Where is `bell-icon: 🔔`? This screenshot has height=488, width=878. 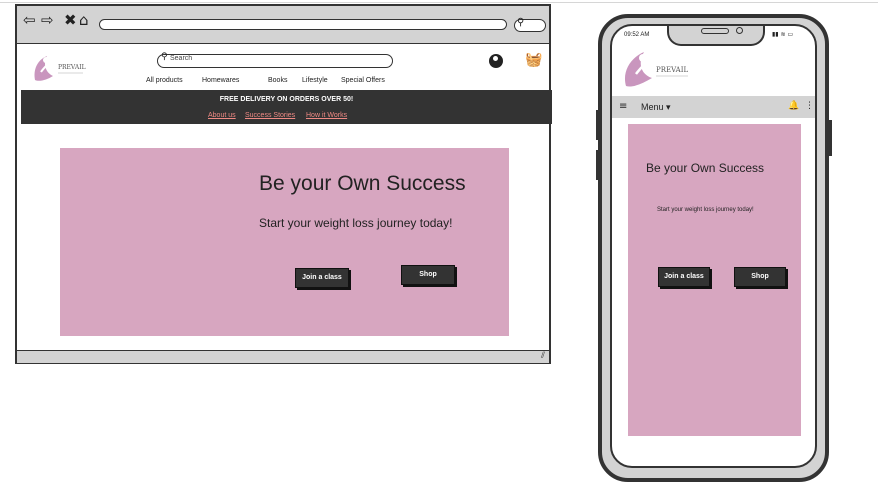 bell-icon: 🔔 is located at coordinates (793, 106).